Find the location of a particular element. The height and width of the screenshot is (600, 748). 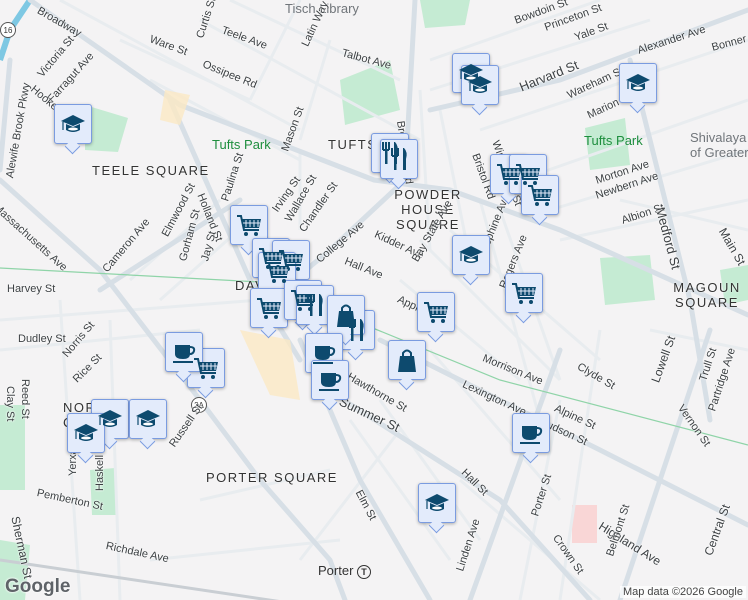

restaurant-marker is located at coordinates (399, 159).